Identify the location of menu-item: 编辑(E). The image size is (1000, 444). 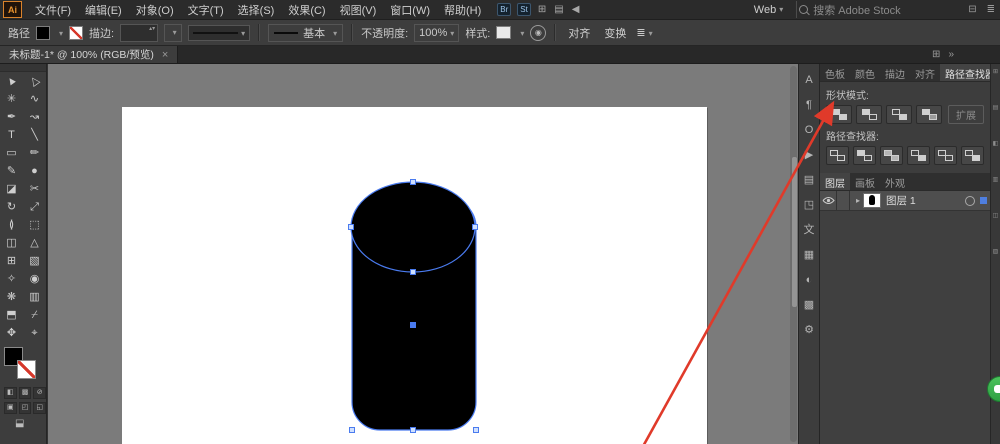
(103, 10).